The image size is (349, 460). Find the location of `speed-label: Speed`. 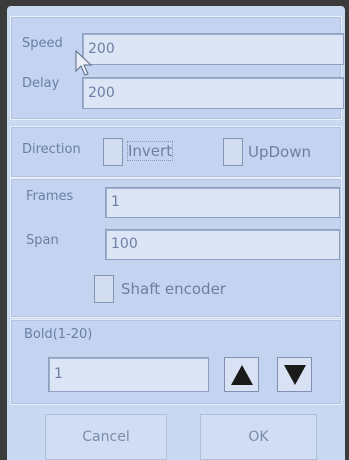

speed-label: Speed is located at coordinates (42, 43).